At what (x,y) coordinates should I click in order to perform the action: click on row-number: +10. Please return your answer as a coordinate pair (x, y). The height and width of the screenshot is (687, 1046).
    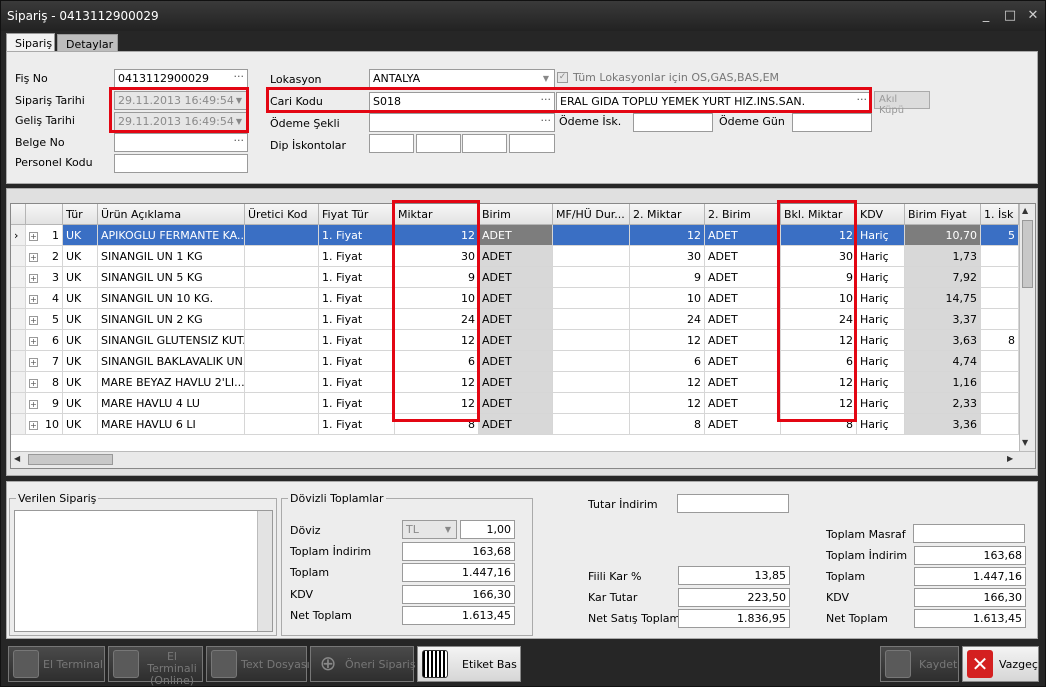
    Looking at the image, I should click on (44, 424).